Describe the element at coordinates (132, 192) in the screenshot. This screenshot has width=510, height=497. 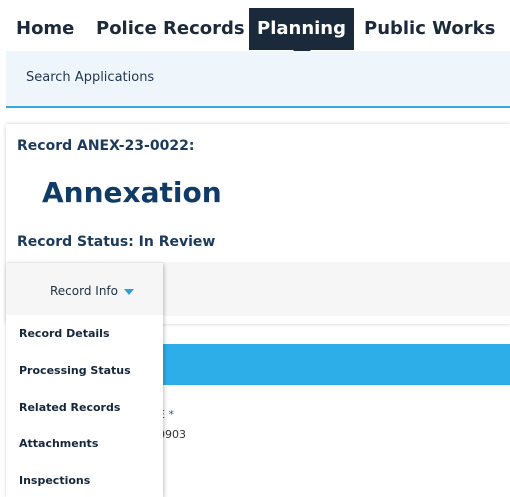
I see `record-type-title: Annexation` at that location.